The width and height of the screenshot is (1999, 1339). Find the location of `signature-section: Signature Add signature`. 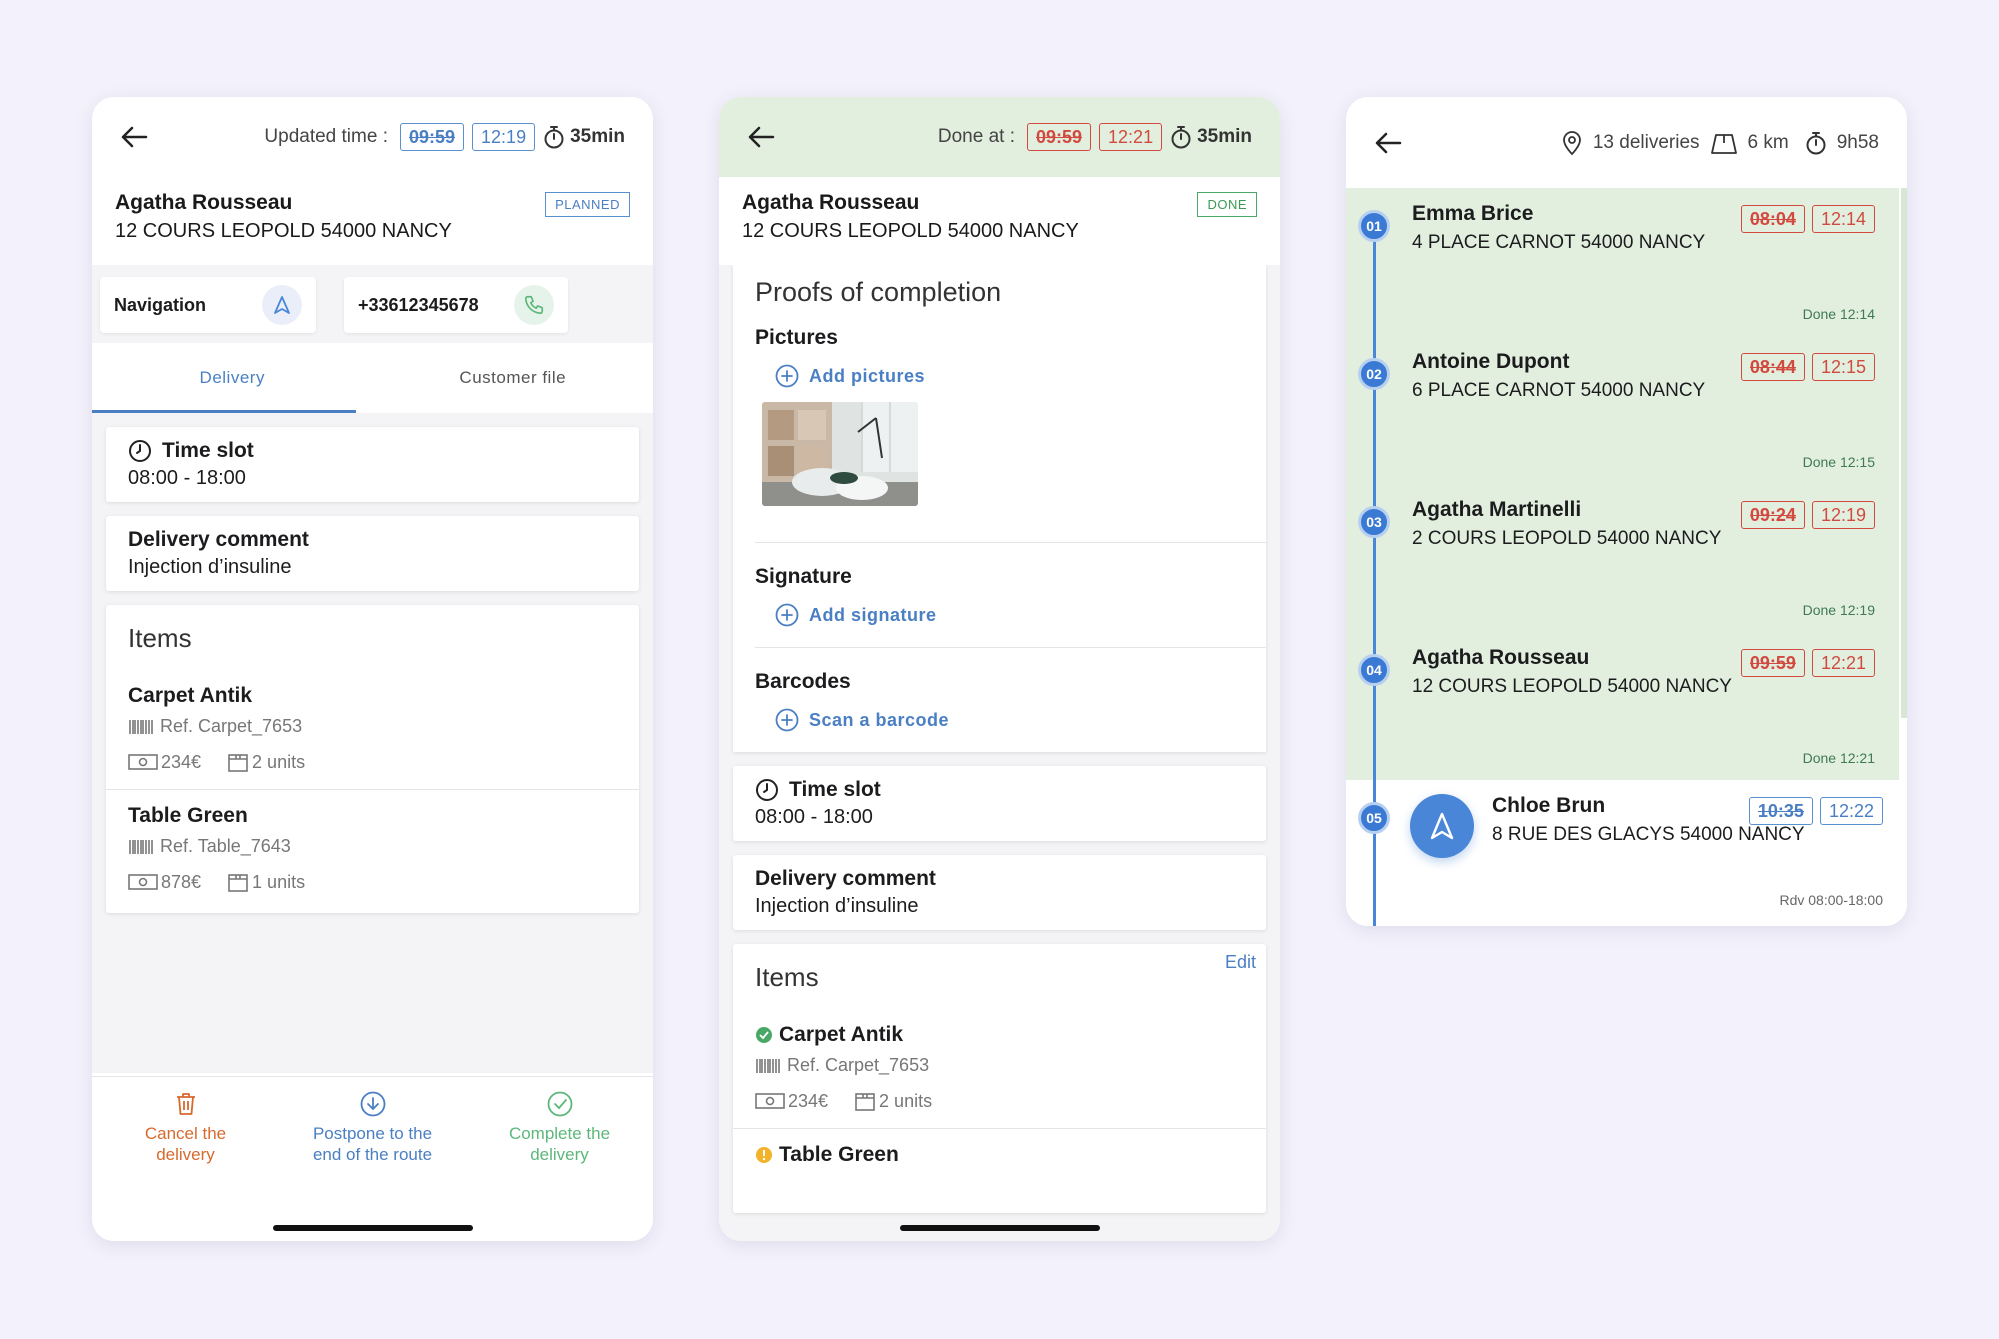

signature-section: Signature Add signature is located at coordinates (1010, 606).